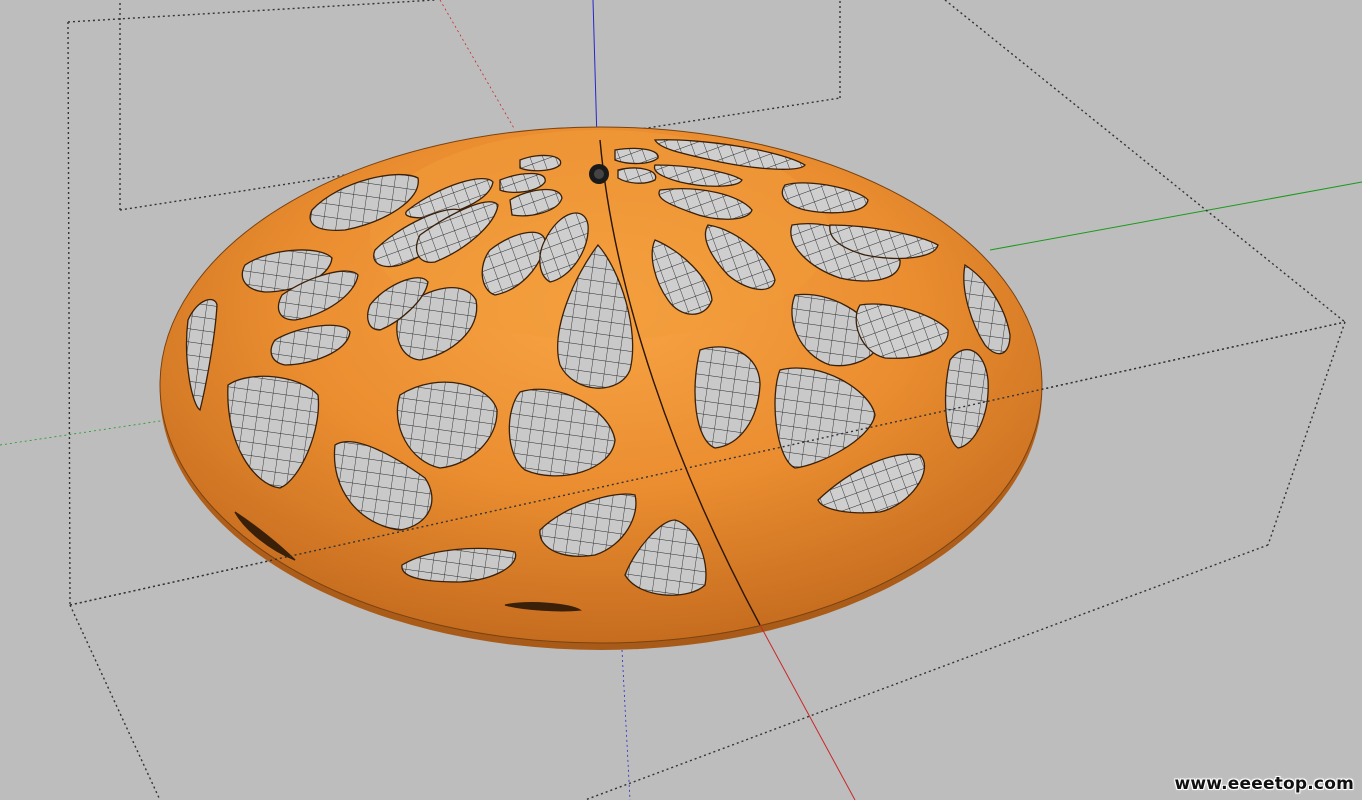  Describe the element at coordinates (477, 65) in the screenshot. I see `red-axis-back-line` at that location.